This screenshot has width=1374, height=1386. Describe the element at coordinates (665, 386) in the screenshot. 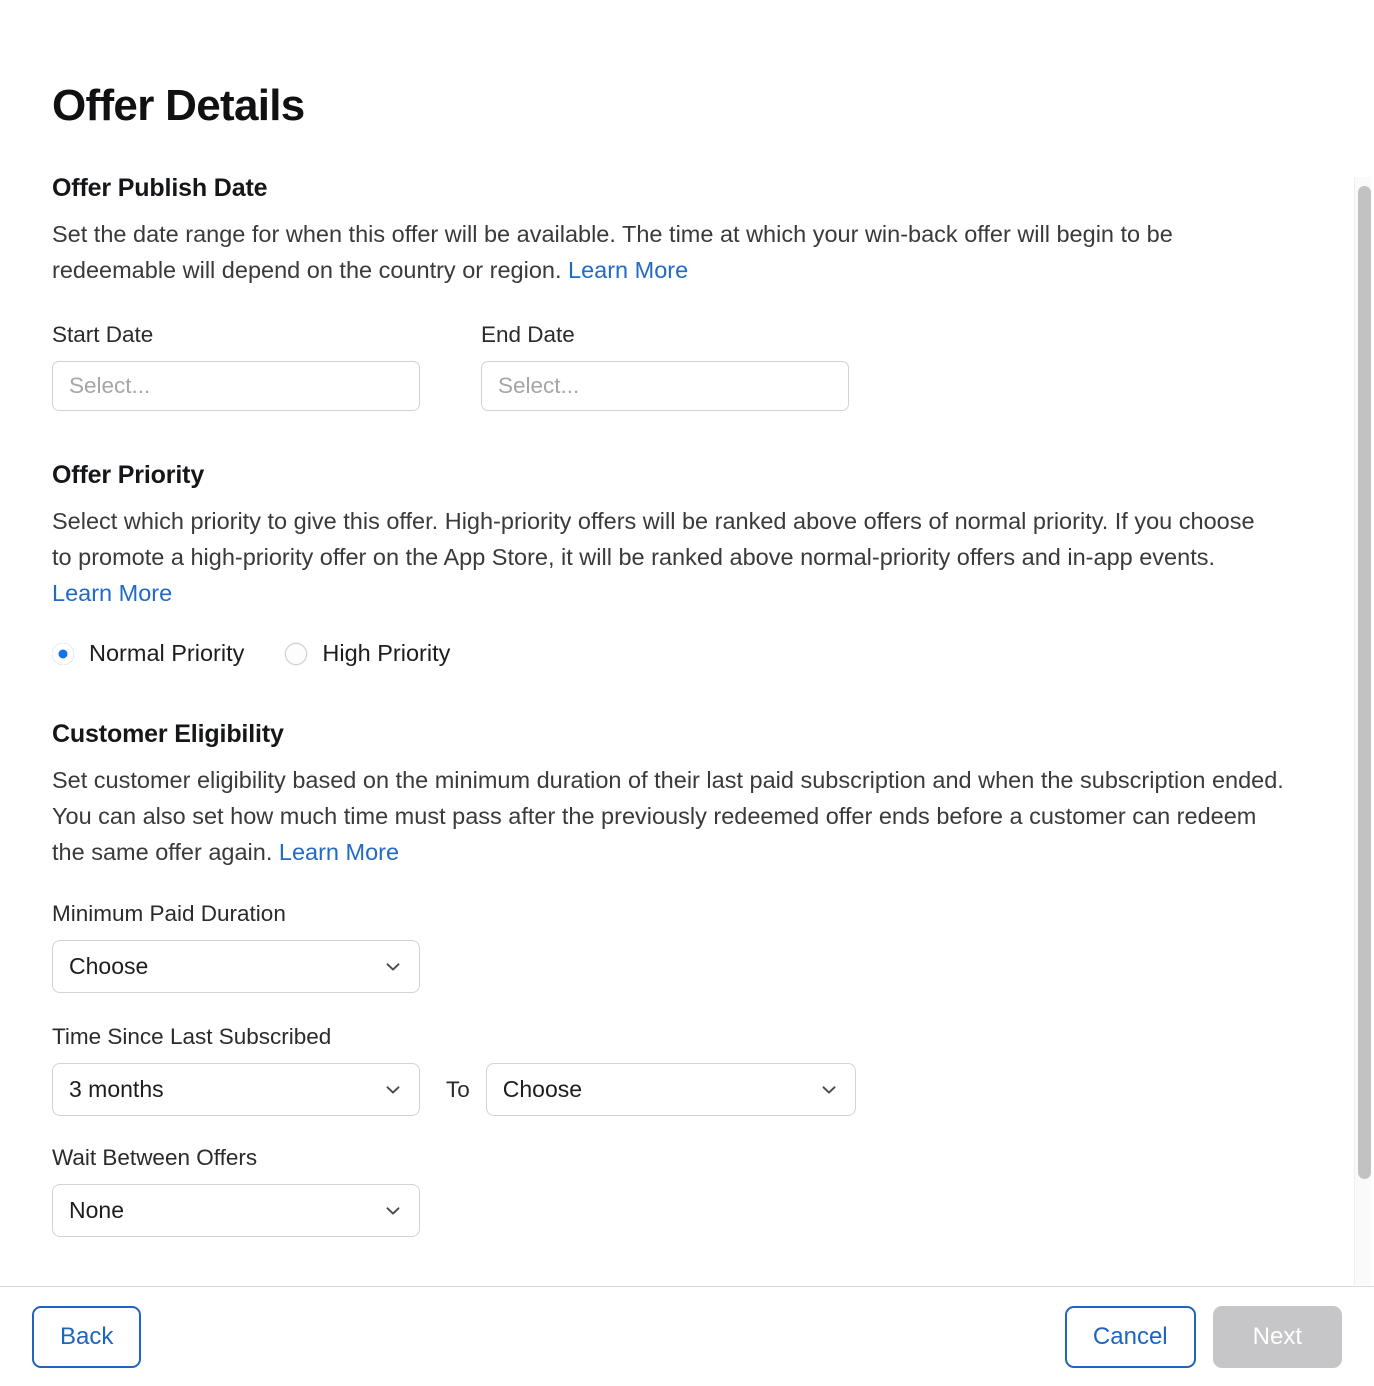

I see `end-date-input` at that location.